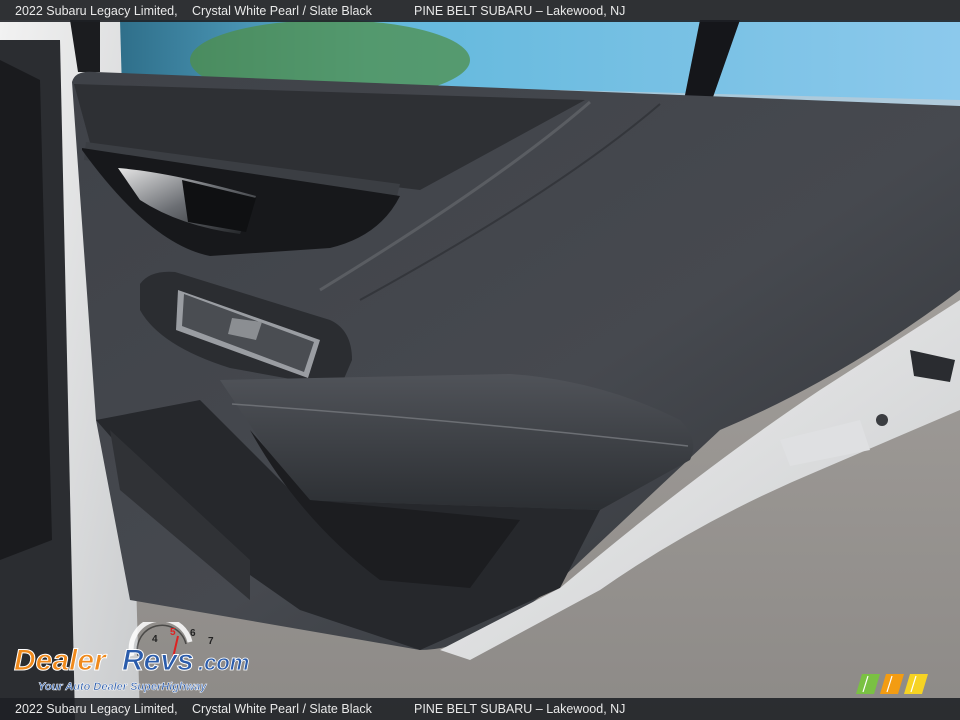 The width and height of the screenshot is (960, 720). Describe the element at coordinates (122, 687) in the screenshot. I see `svg-text: Your Auto Dealer SuperHighway` at that location.